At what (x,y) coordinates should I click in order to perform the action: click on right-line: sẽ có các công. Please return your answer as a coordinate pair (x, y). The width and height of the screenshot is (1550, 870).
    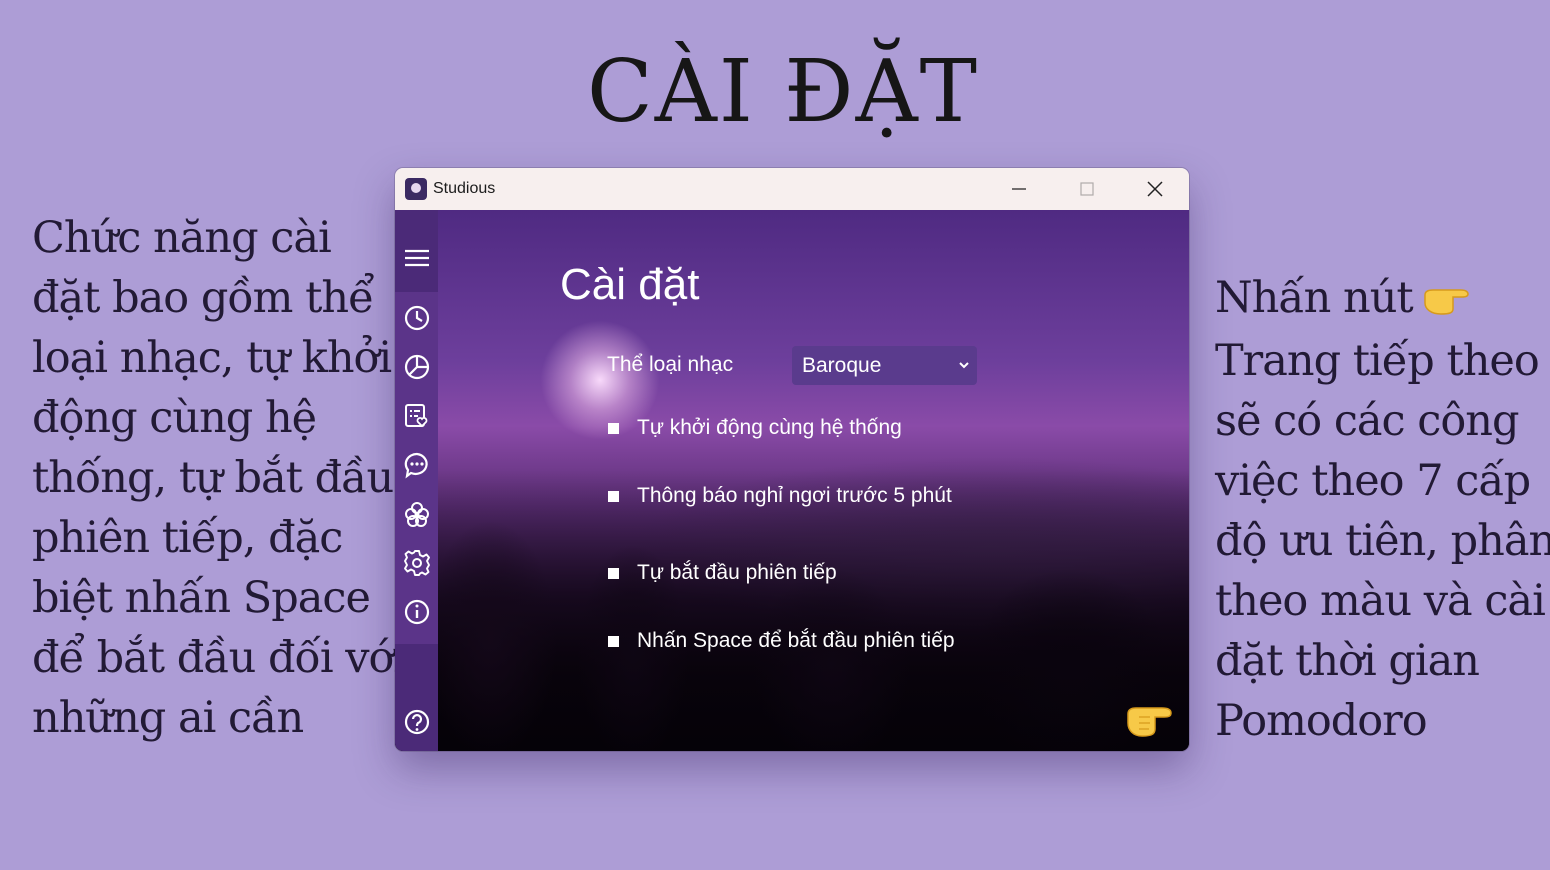
    Looking at the image, I should click on (1367, 421).